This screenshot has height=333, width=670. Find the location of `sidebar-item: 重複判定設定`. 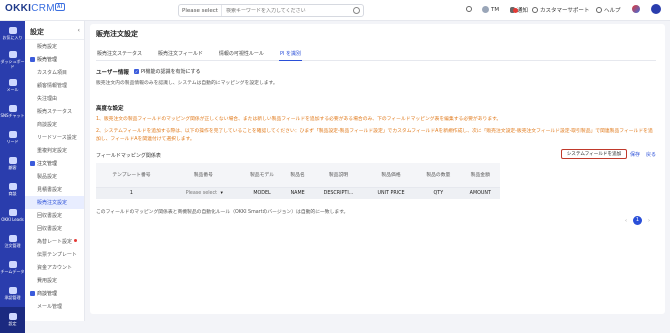

sidebar-item: 重複判定設定 is located at coordinates (54, 150).